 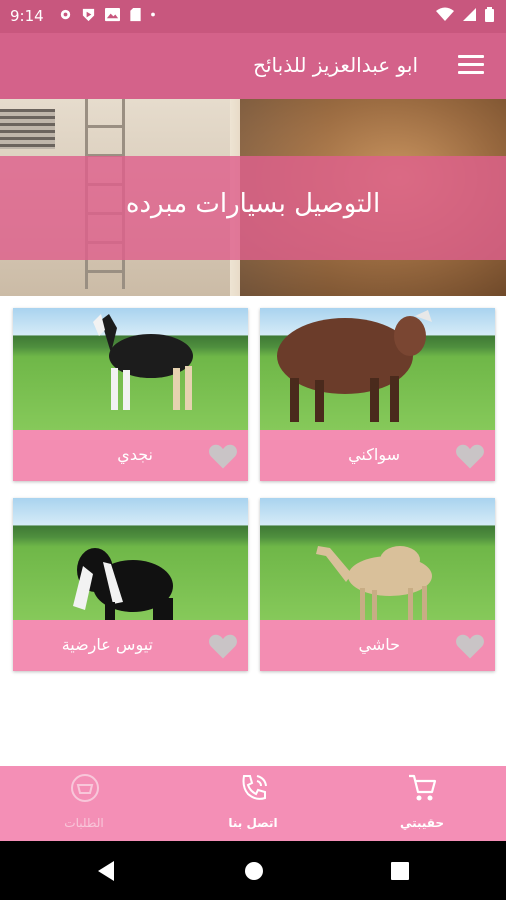 I want to click on product-card: حاشي, so click(x=377, y=584).